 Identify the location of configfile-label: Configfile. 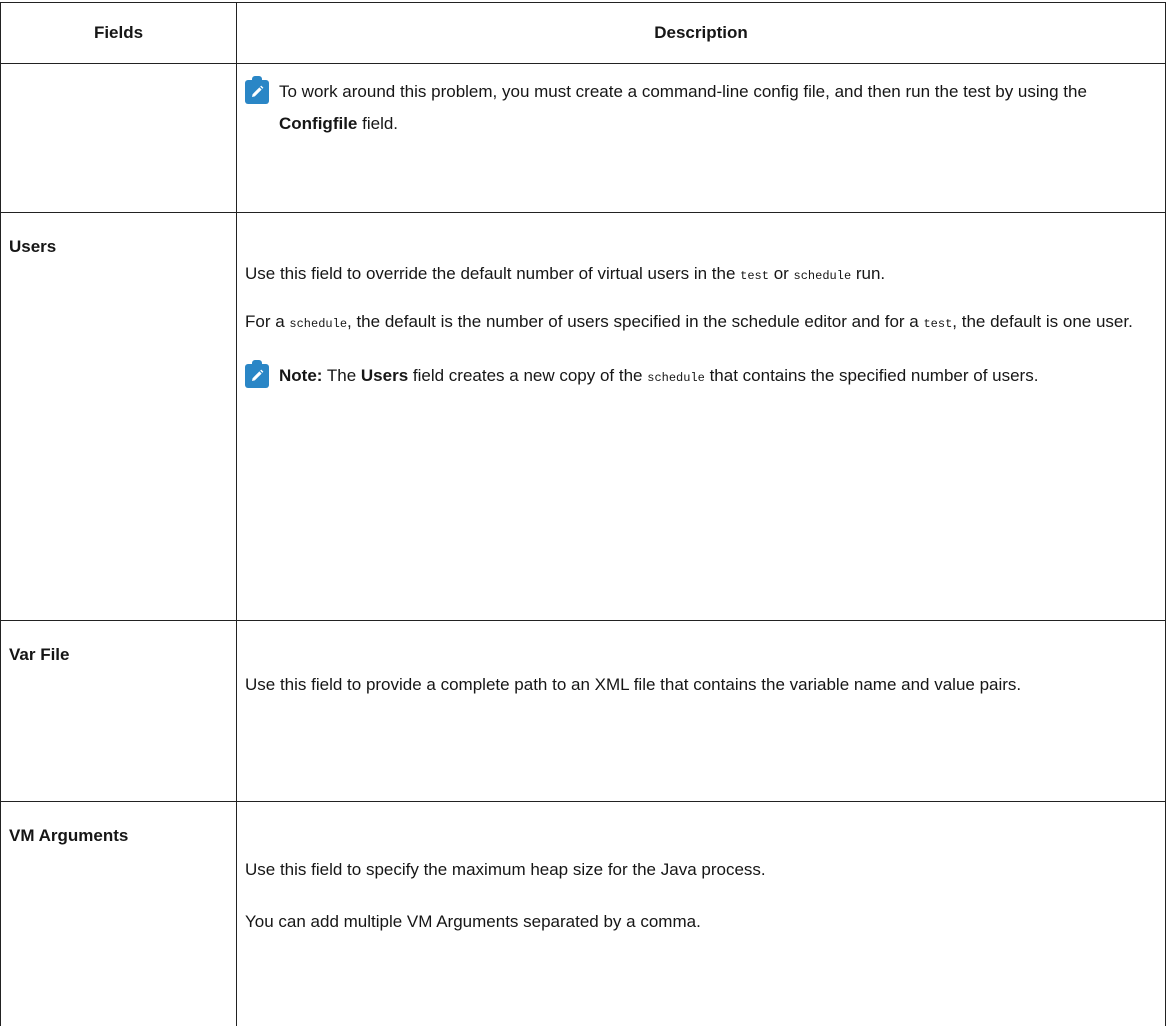
(318, 123).